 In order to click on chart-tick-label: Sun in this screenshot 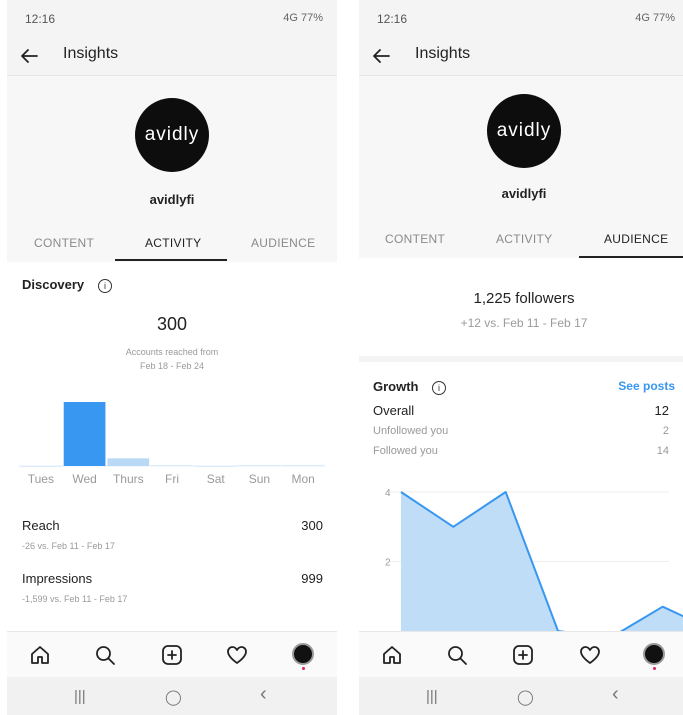, I will do `click(259, 479)`.